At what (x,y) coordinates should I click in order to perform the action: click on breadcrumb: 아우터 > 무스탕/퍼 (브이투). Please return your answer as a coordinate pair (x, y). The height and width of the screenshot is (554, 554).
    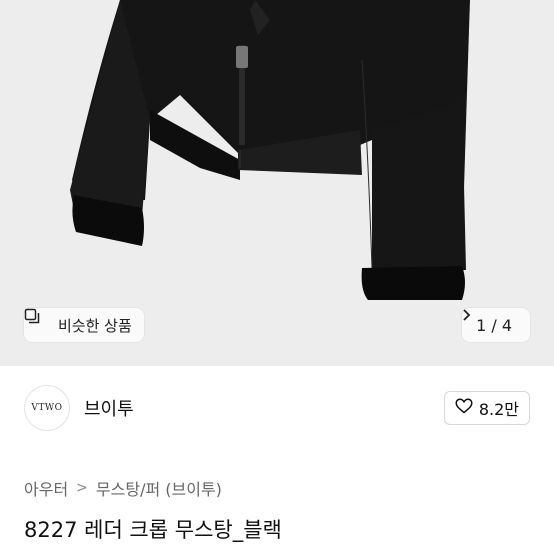
    Looking at the image, I should click on (123, 488).